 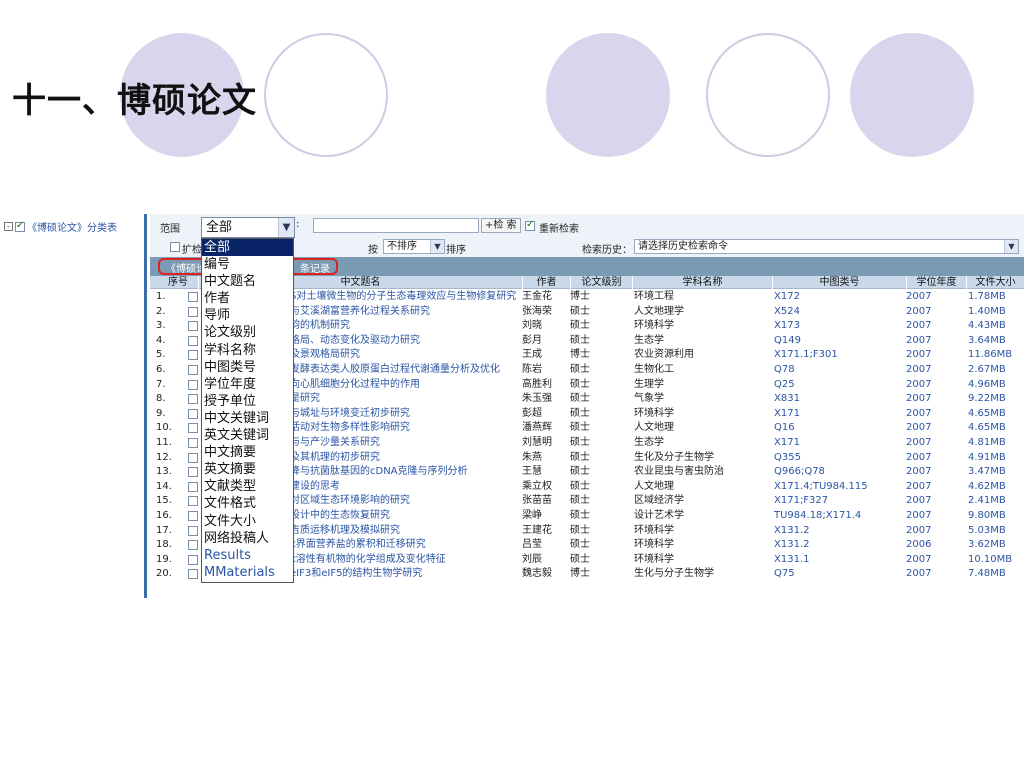 I want to click on row-title: 活动对生物多样性影响研究, so click(x=406, y=428).